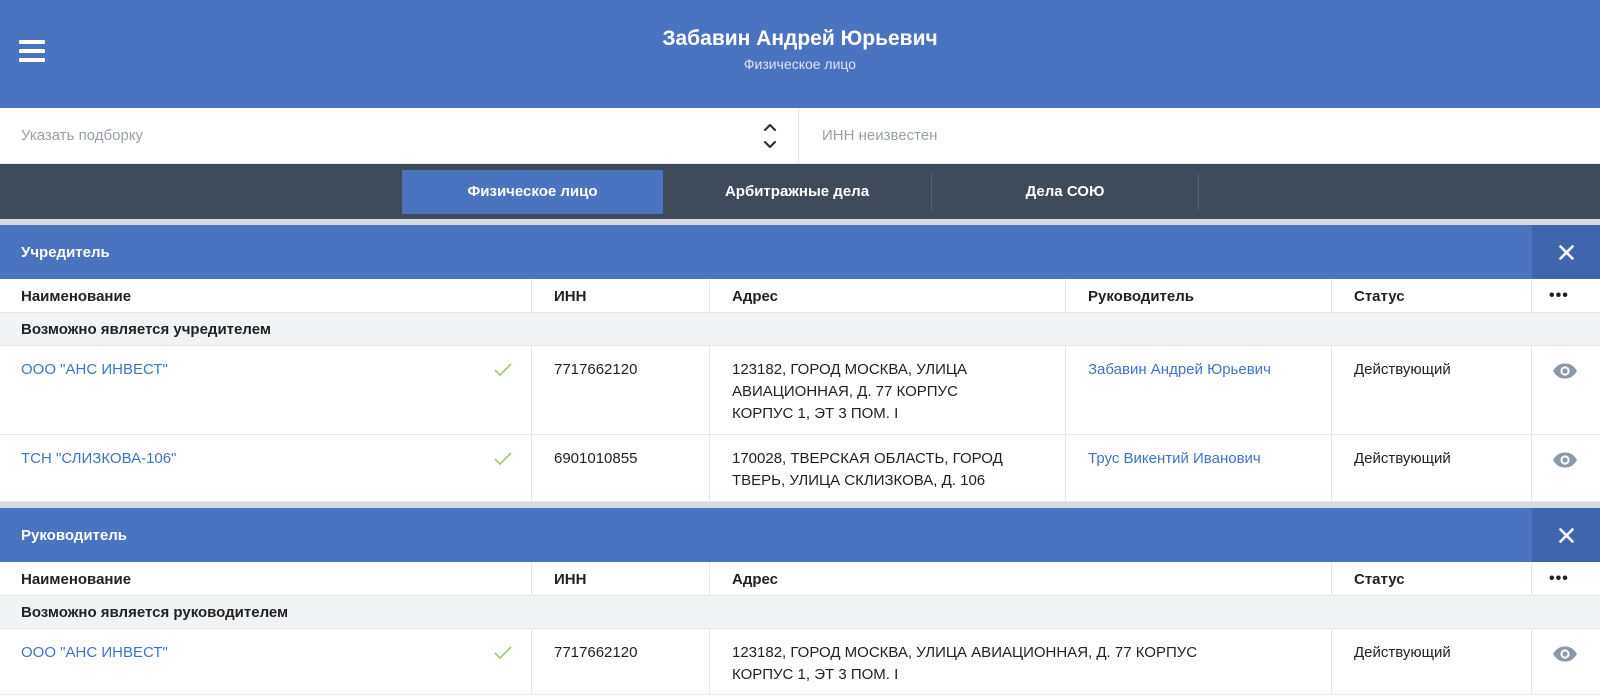 This screenshot has width=1600, height=695. Describe the element at coordinates (800, 535) in the screenshot. I see `manager-section-header: Руководитель` at that location.